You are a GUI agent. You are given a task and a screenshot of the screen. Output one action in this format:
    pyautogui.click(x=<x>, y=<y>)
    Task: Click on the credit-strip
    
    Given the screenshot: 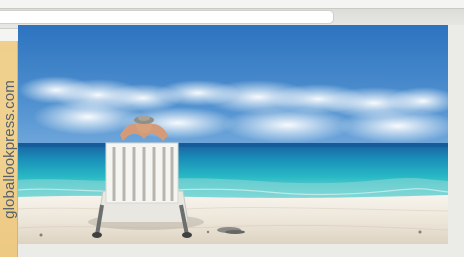 What is the action you would take?
    pyautogui.click(x=9, y=149)
    